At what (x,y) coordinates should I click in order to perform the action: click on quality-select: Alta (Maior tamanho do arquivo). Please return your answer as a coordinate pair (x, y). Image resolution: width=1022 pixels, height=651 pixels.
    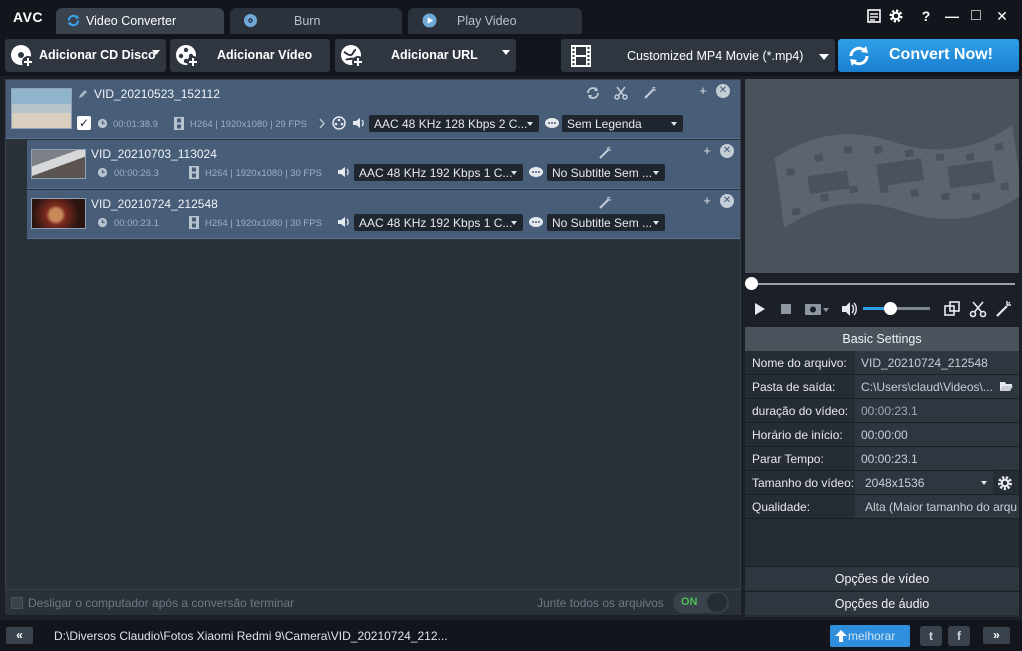
    Looking at the image, I should click on (937, 506).